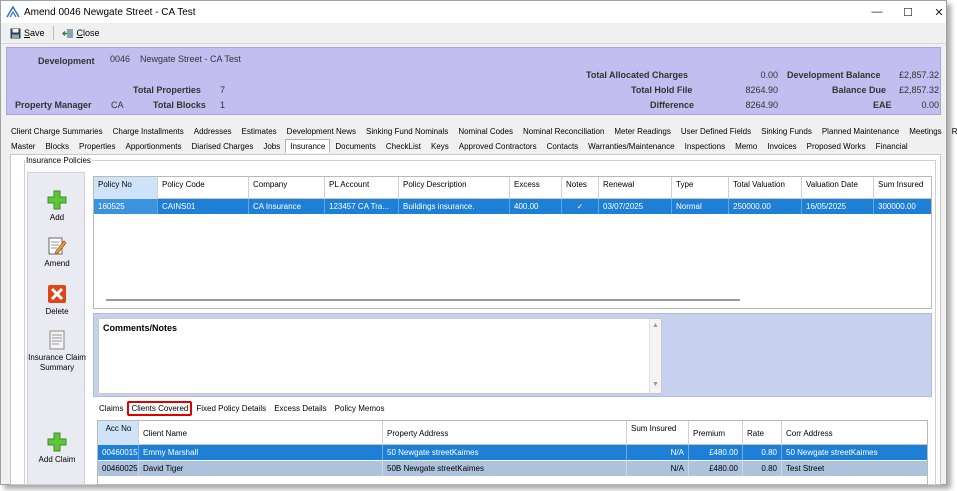  I want to click on tab-apportionments: Apportionments, so click(153, 146).